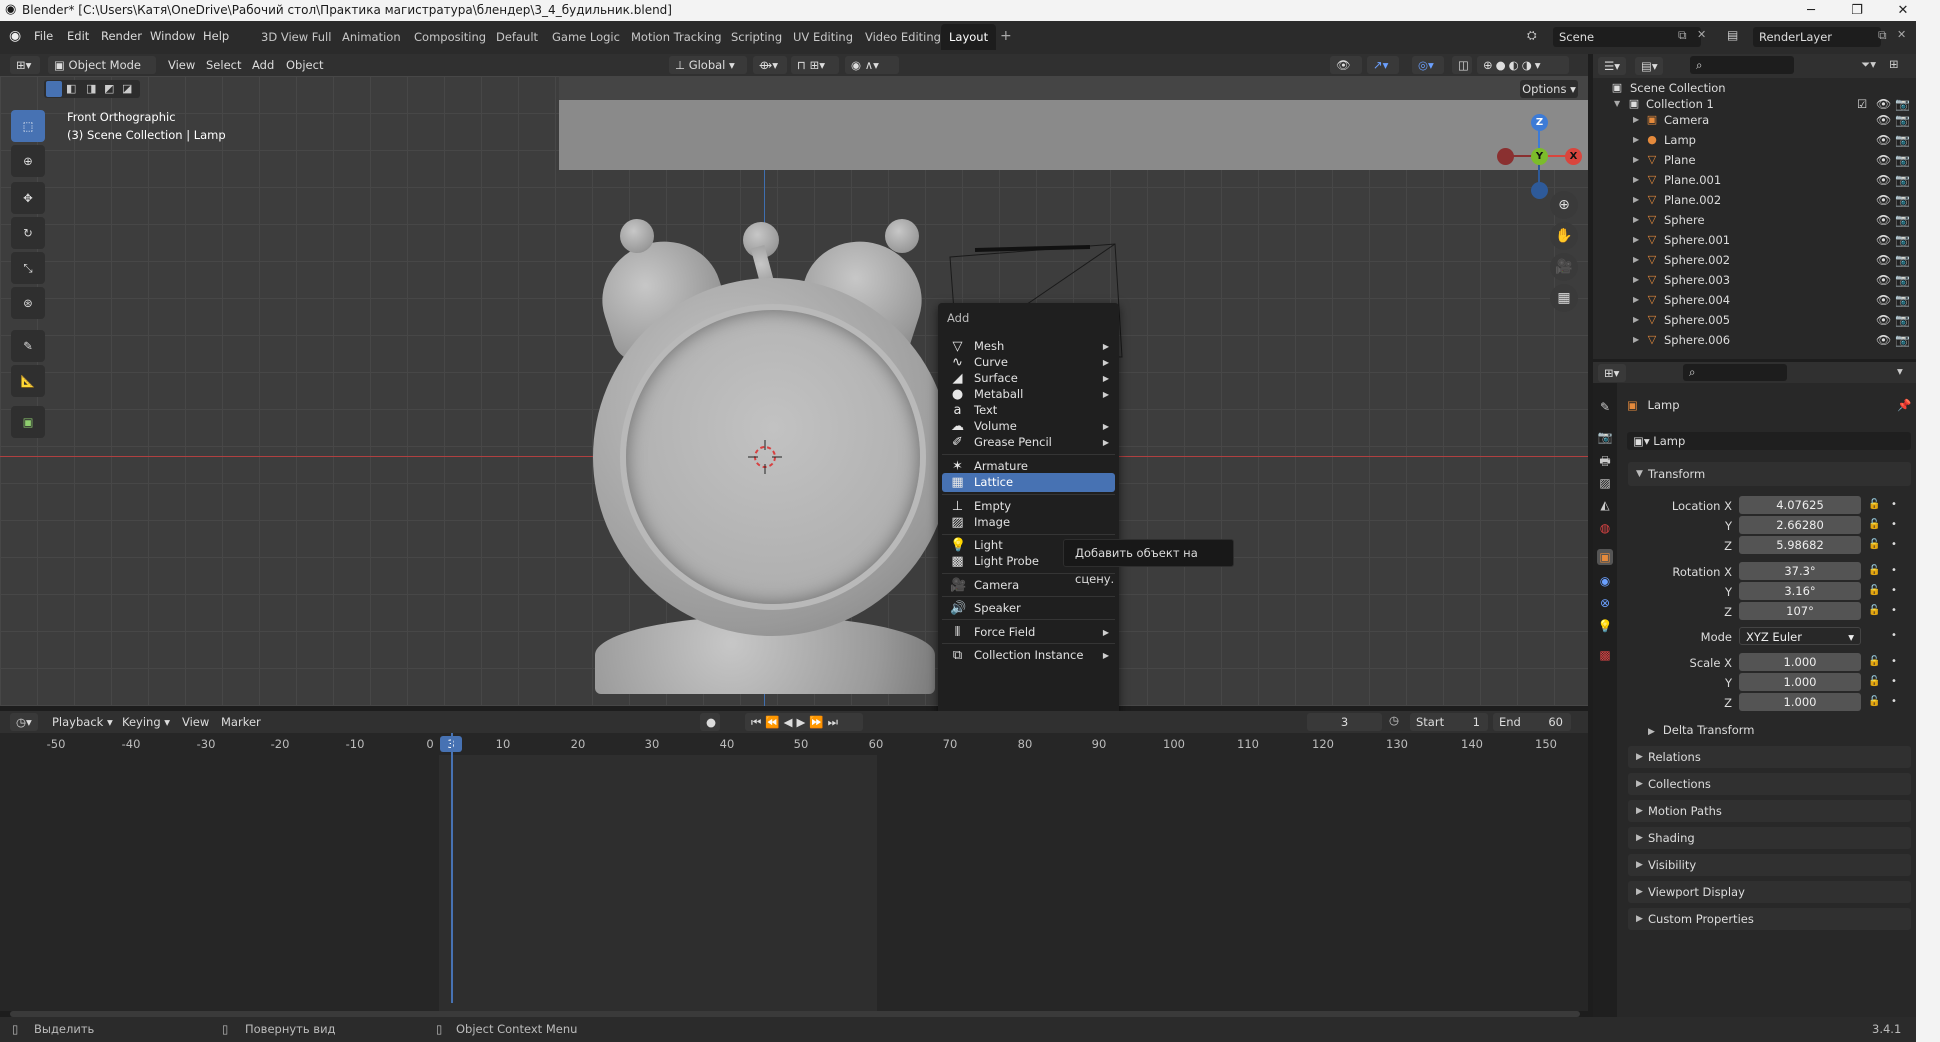  What do you see at coordinates (1564, 236) in the screenshot?
I see `pan-hand-icon: ✋` at bounding box center [1564, 236].